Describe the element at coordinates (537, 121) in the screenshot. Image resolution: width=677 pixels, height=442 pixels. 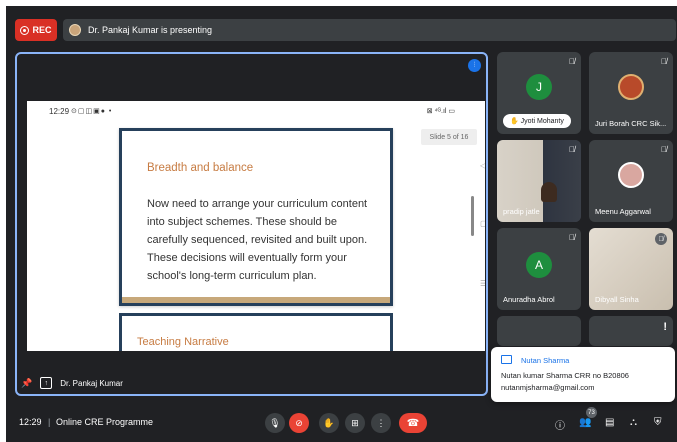
I see `participant-name: ✋ Jyoti Mohanty` at that location.